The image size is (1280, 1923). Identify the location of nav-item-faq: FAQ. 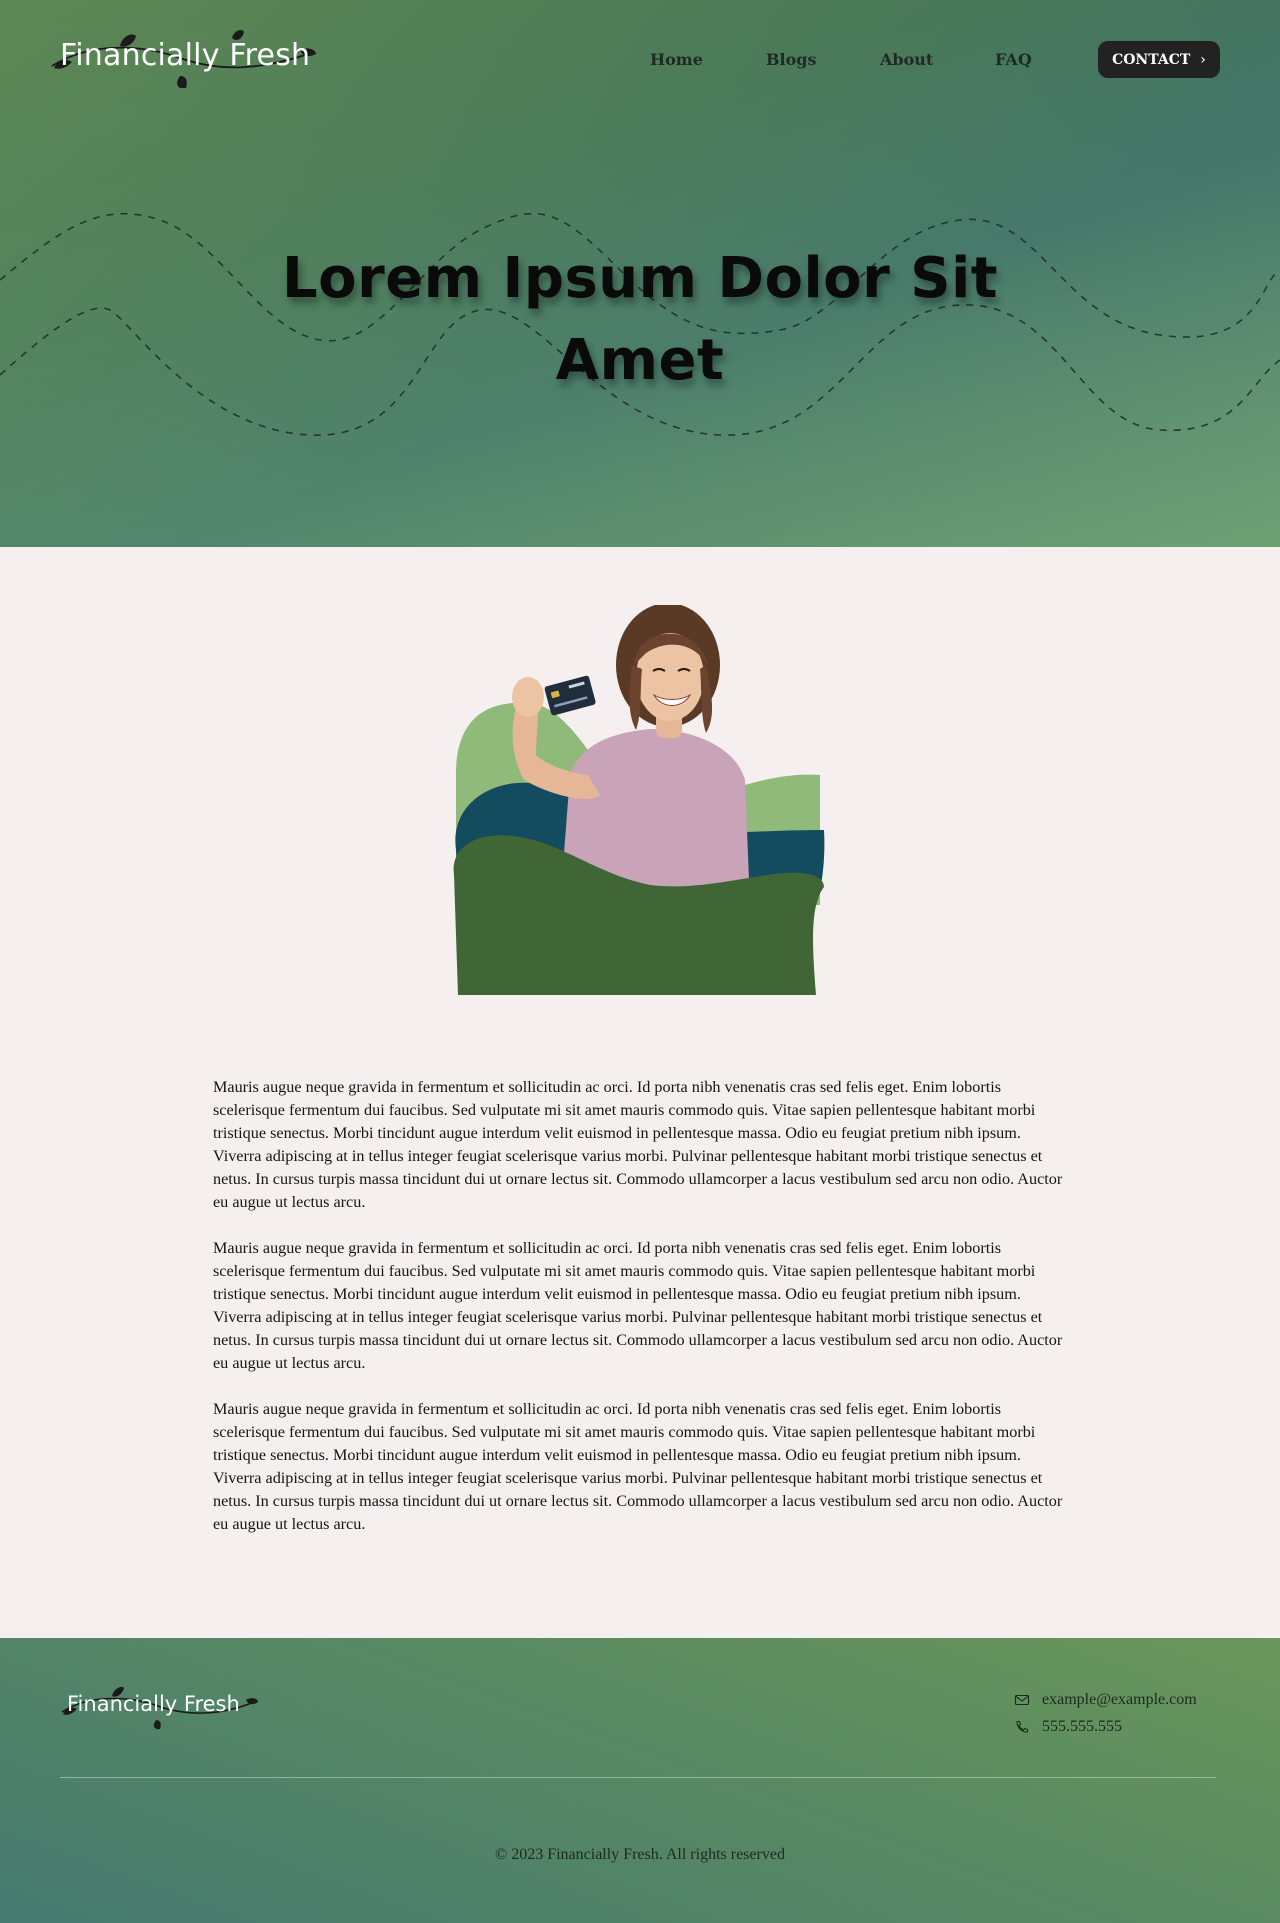
(1013, 59).